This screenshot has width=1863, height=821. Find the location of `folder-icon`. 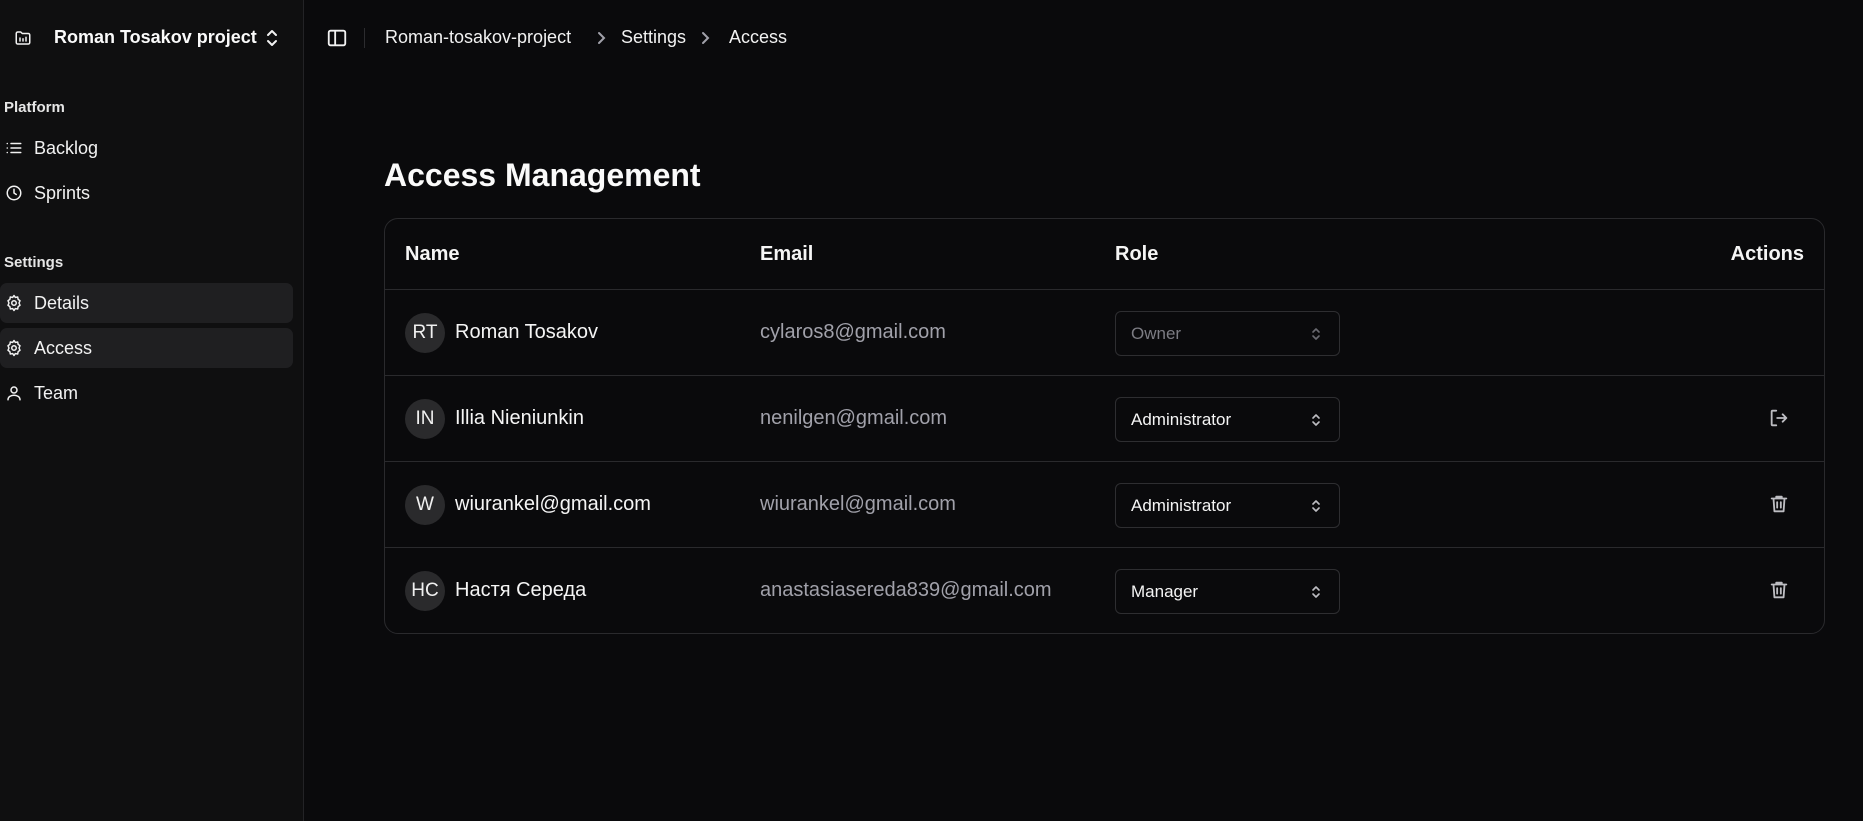

folder-icon is located at coordinates (23, 38).